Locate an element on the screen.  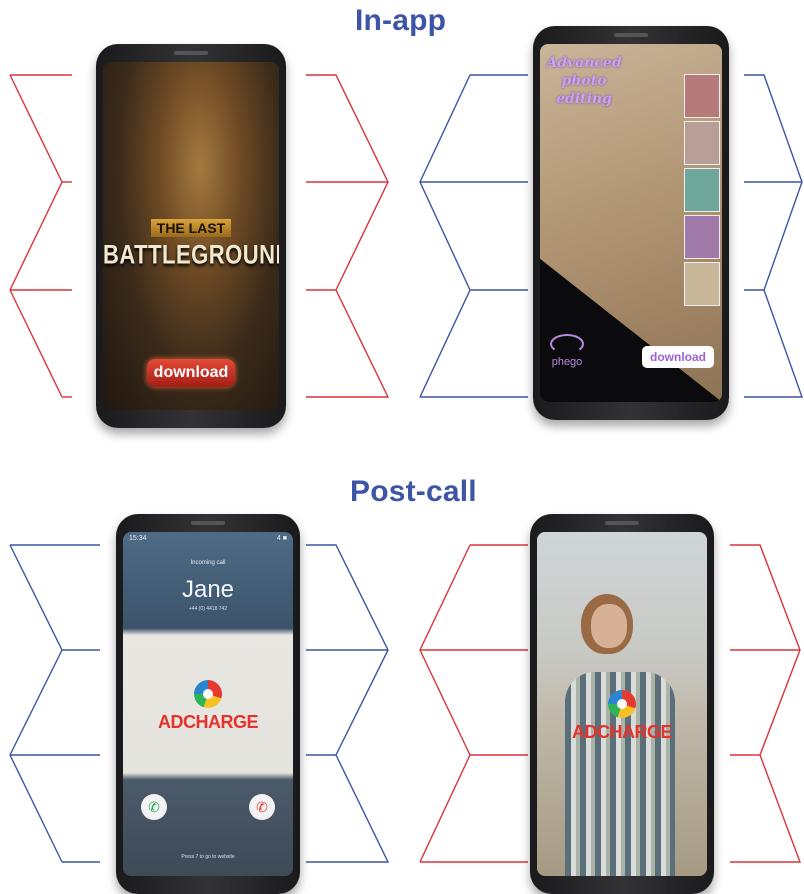
phego-logo-icon is located at coordinates (567, 344).